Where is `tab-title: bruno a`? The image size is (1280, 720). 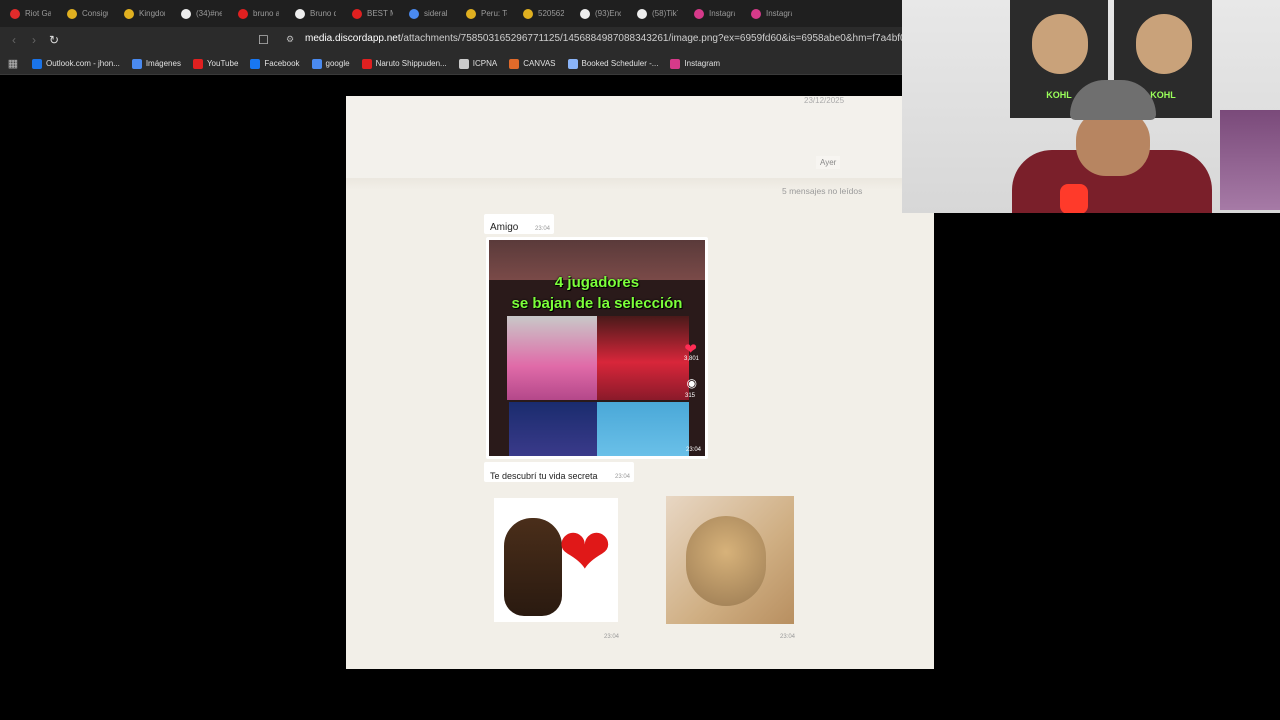 tab-title: bruno a is located at coordinates (266, 13).